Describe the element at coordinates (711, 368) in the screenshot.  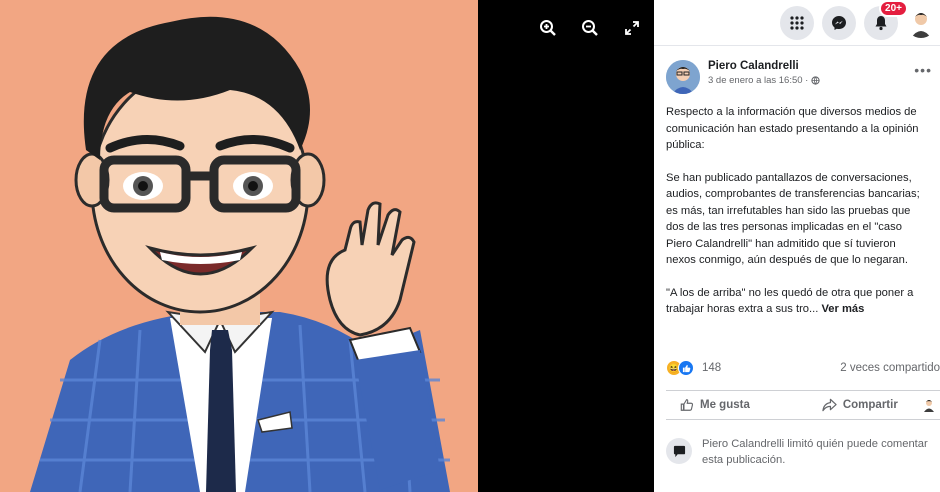
I see `reaction-count: 148` at that location.